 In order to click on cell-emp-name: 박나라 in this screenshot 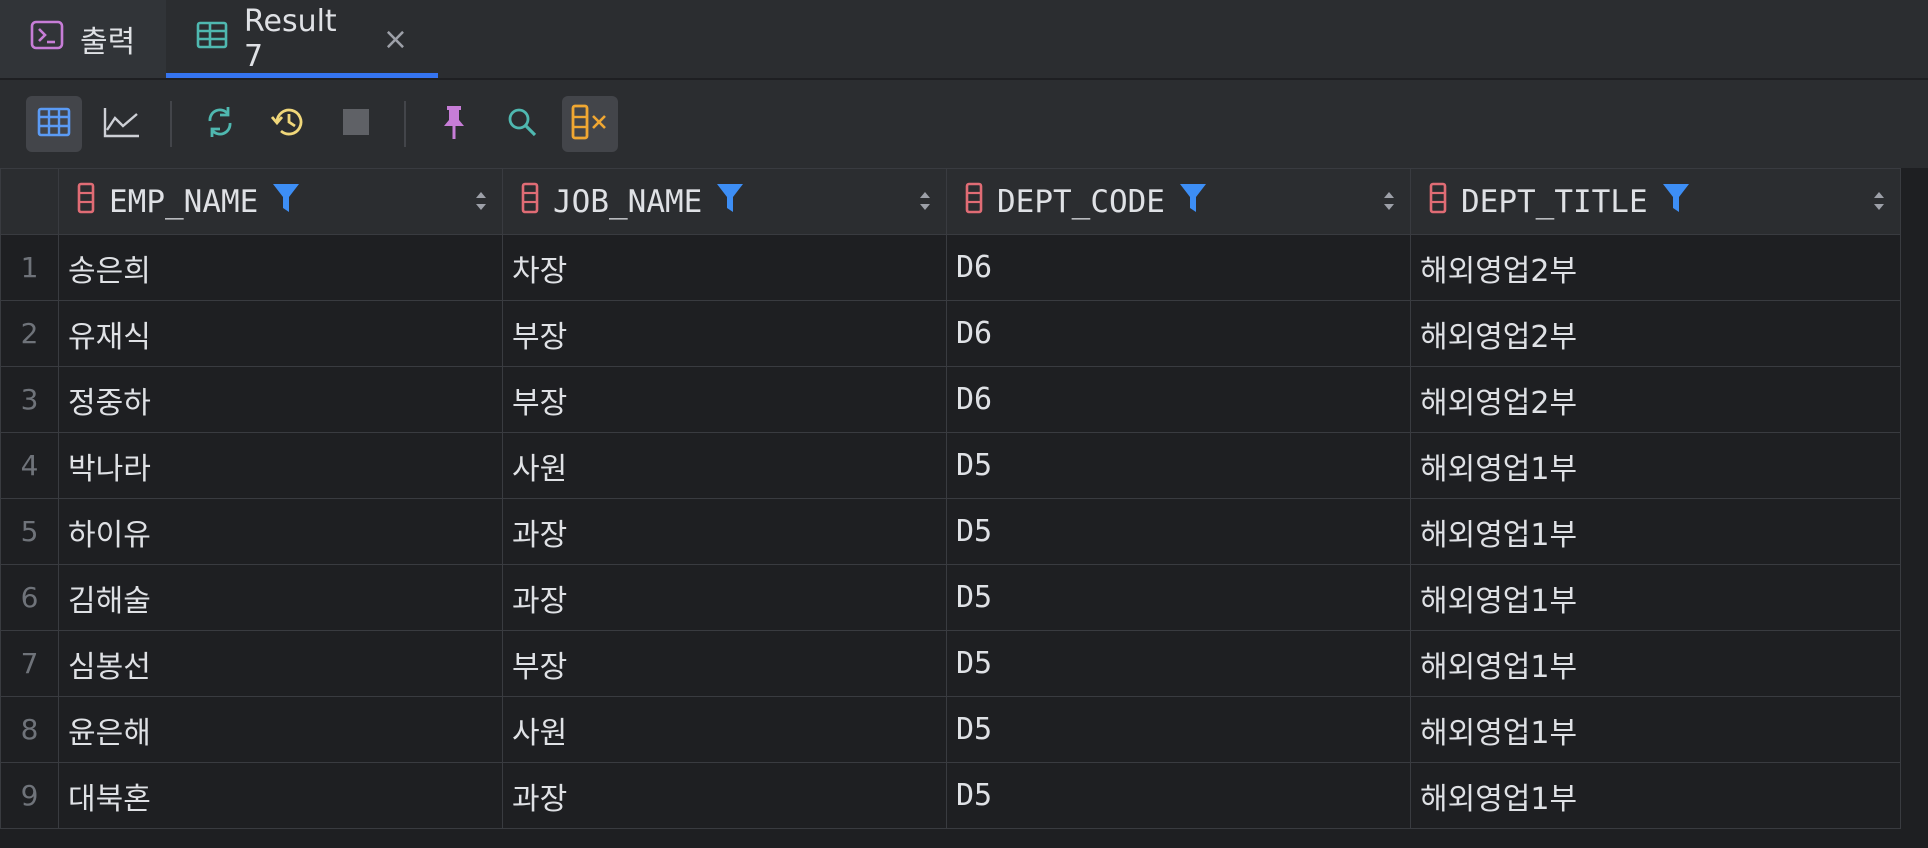, I will do `click(280, 465)`.